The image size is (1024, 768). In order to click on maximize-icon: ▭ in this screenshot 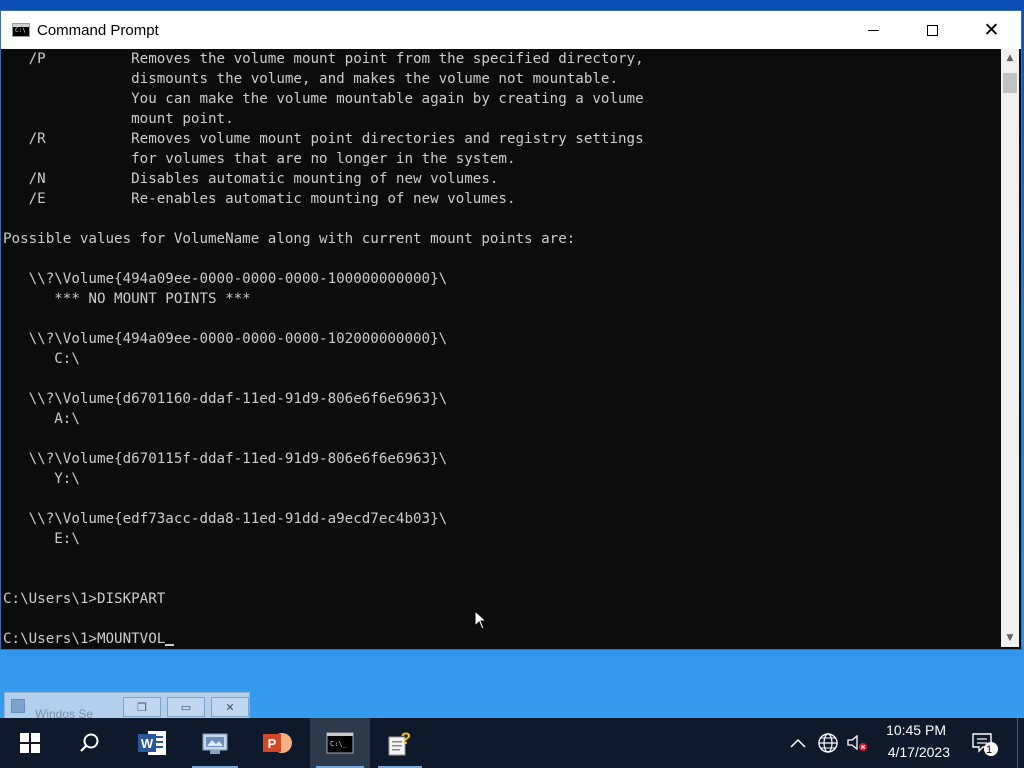, I will do `click(186, 707)`.